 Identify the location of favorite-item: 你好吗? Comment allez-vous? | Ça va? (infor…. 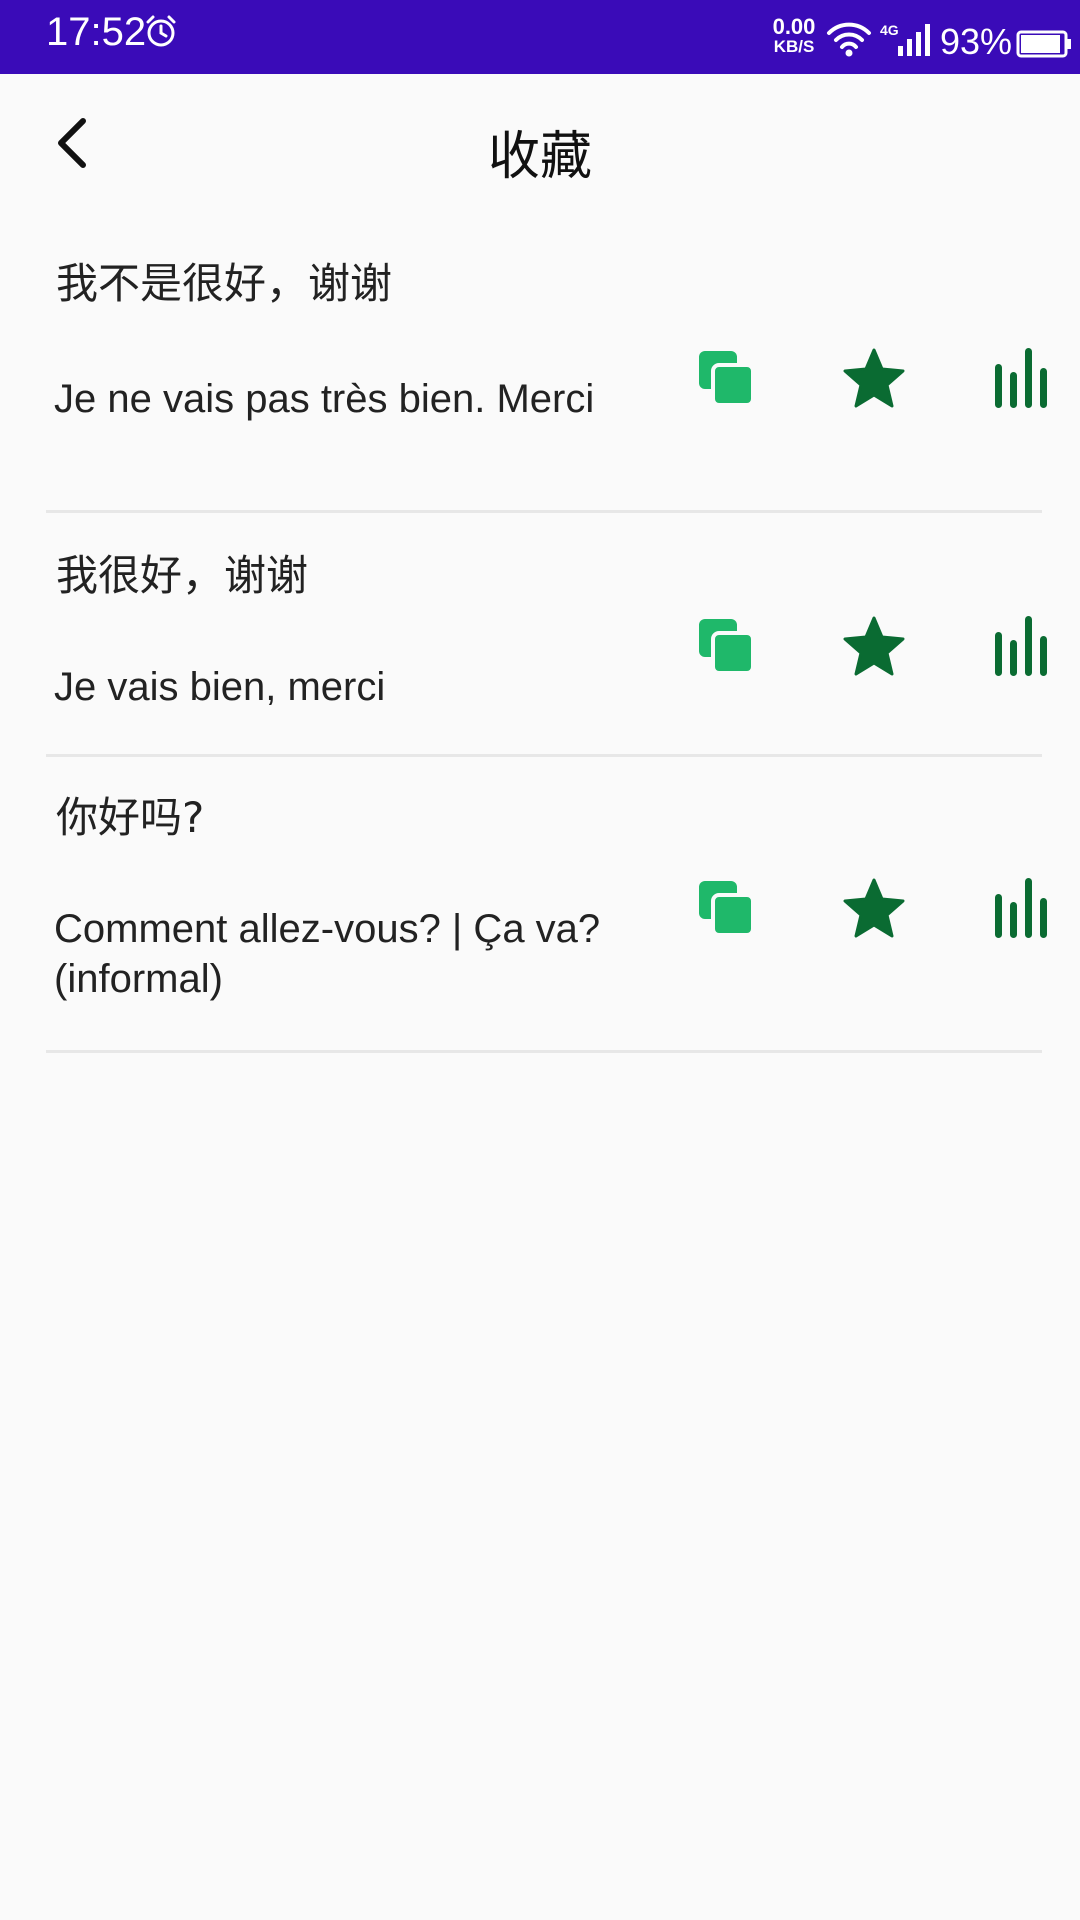
(546, 906).